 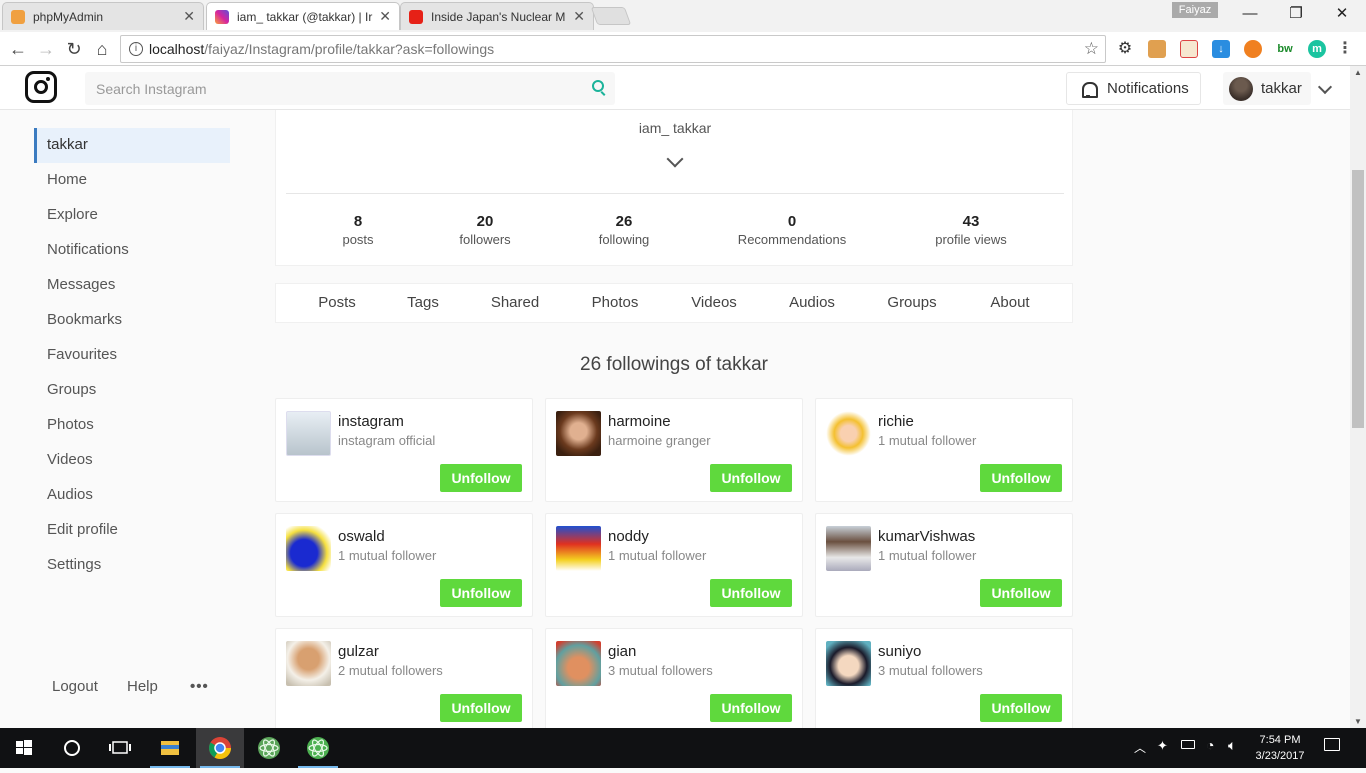 I want to click on username-link: instagram, so click(x=371, y=421).